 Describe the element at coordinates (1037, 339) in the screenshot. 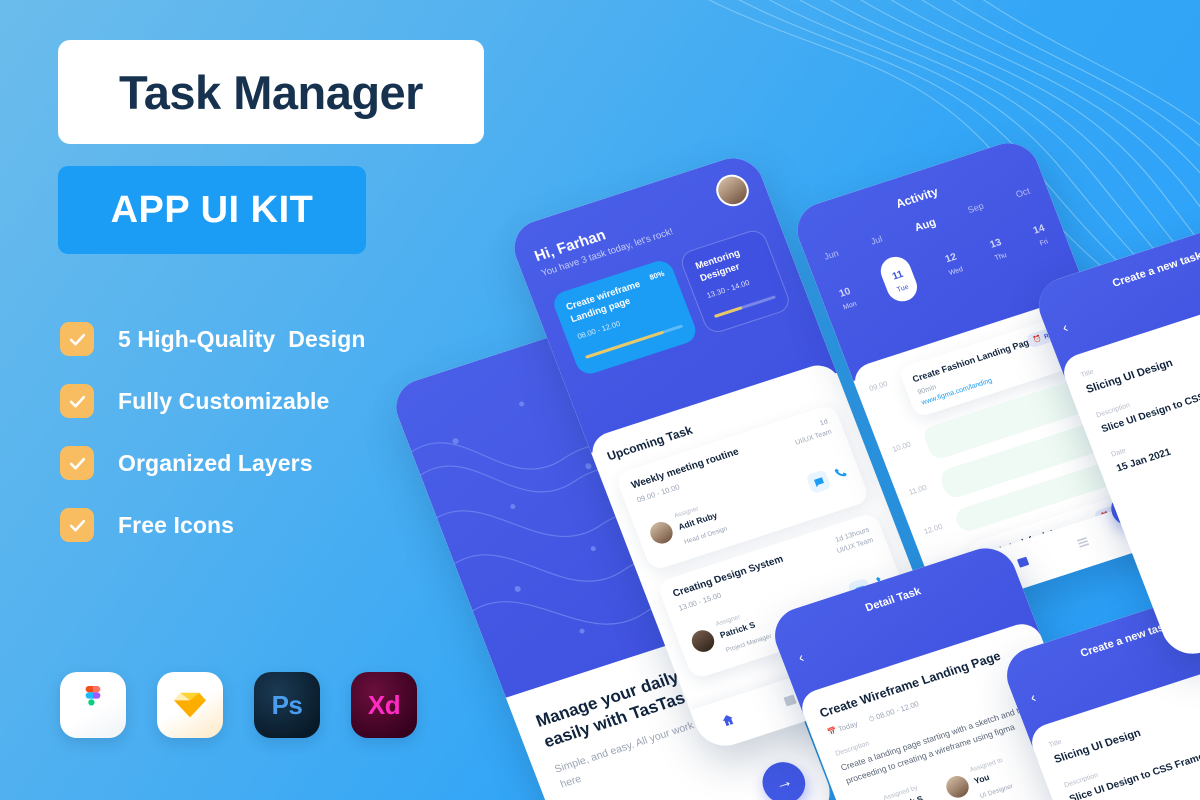

I see `bell-icon: ⏰` at that location.